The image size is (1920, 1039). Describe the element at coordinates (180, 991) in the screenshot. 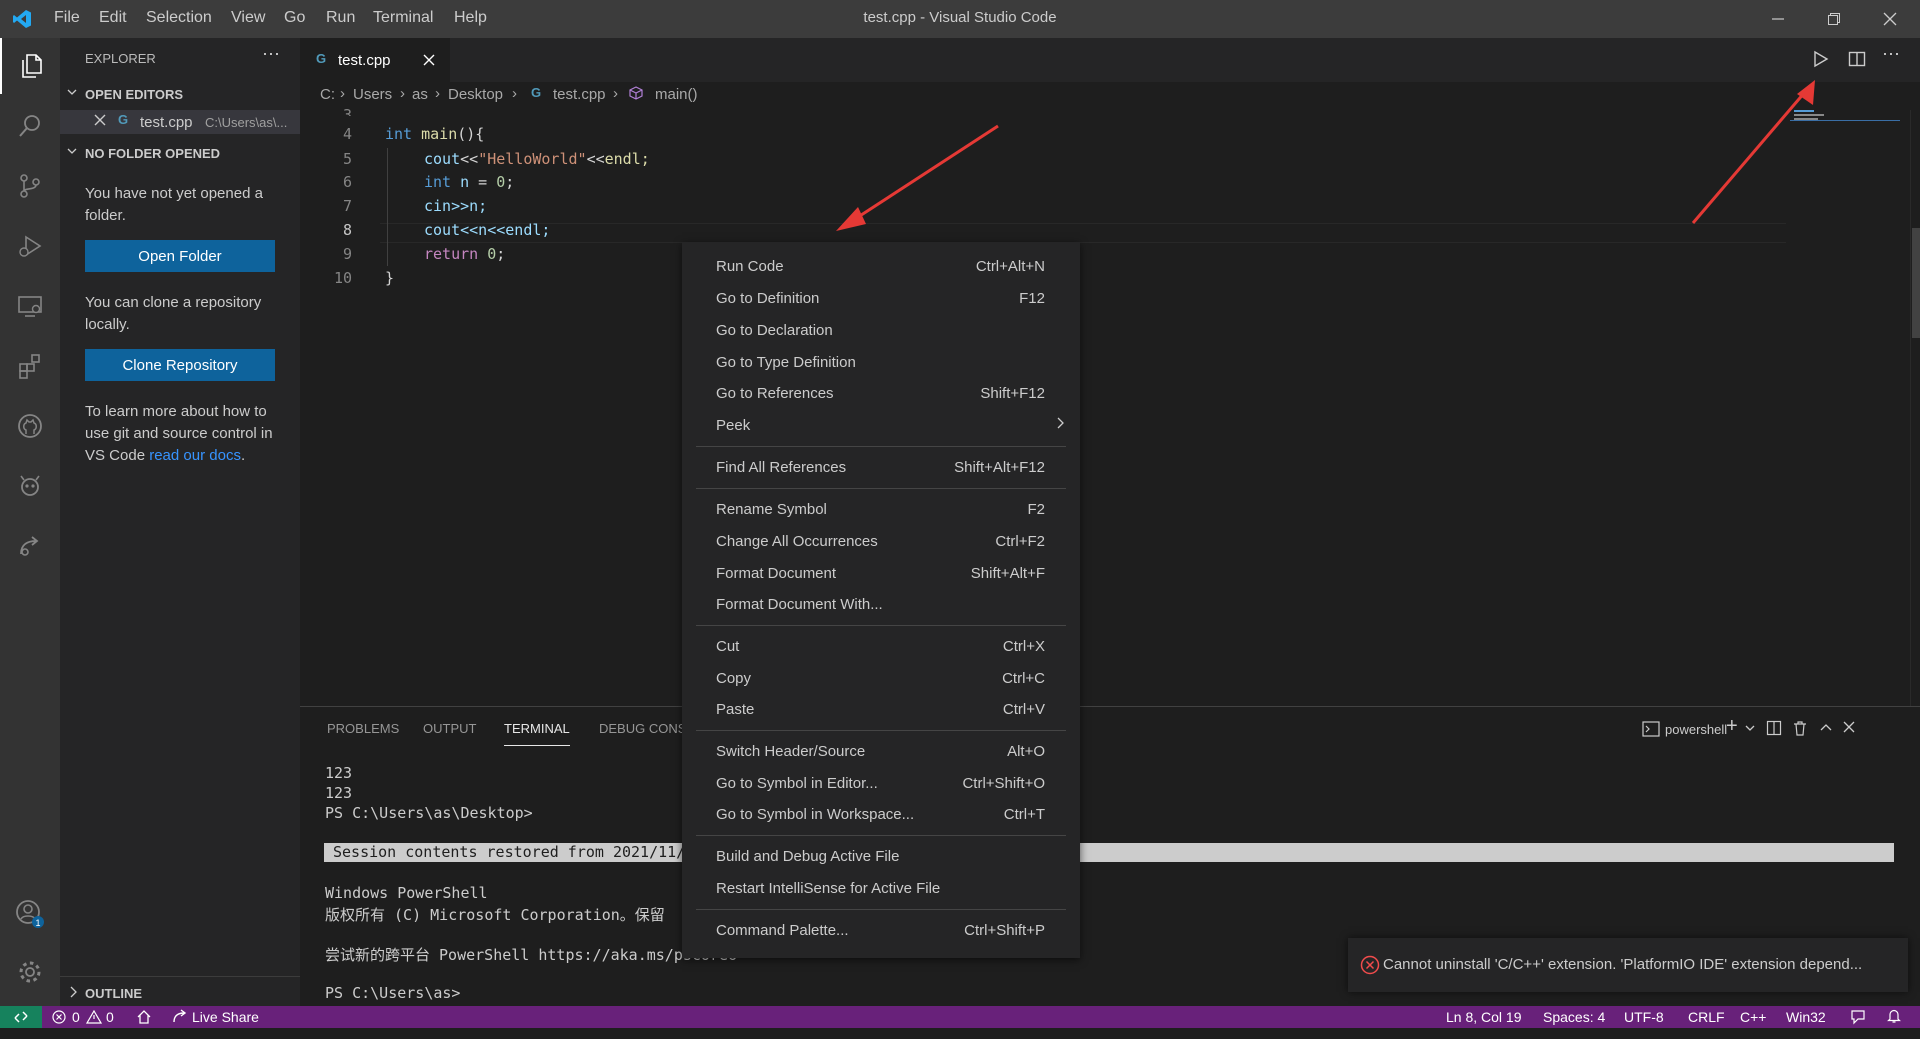

I see `outline-section: OUTLINE` at that location.